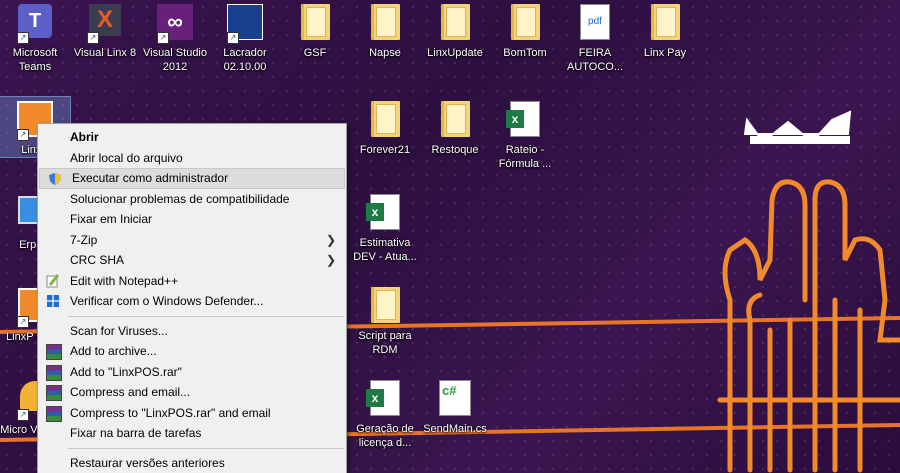 This screenshot has width=900, height=473. Describe the element at coordinates (192, 219) in the screenshot. I see `menu-item-pin-start: Fixar em Iniciar` at that location.